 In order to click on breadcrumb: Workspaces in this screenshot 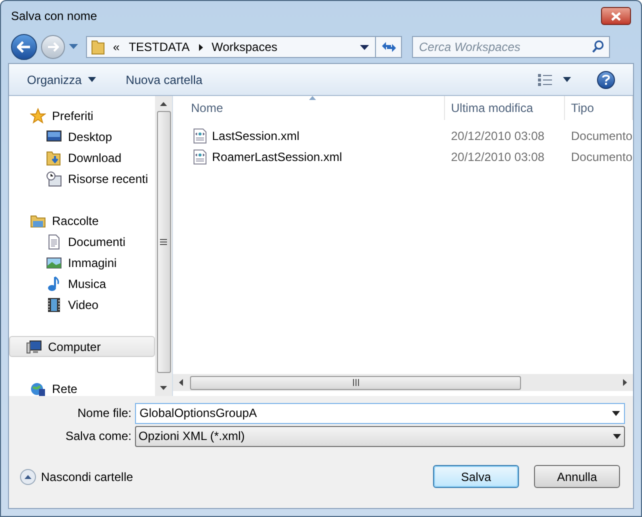, I will do `click(245, 47)`.